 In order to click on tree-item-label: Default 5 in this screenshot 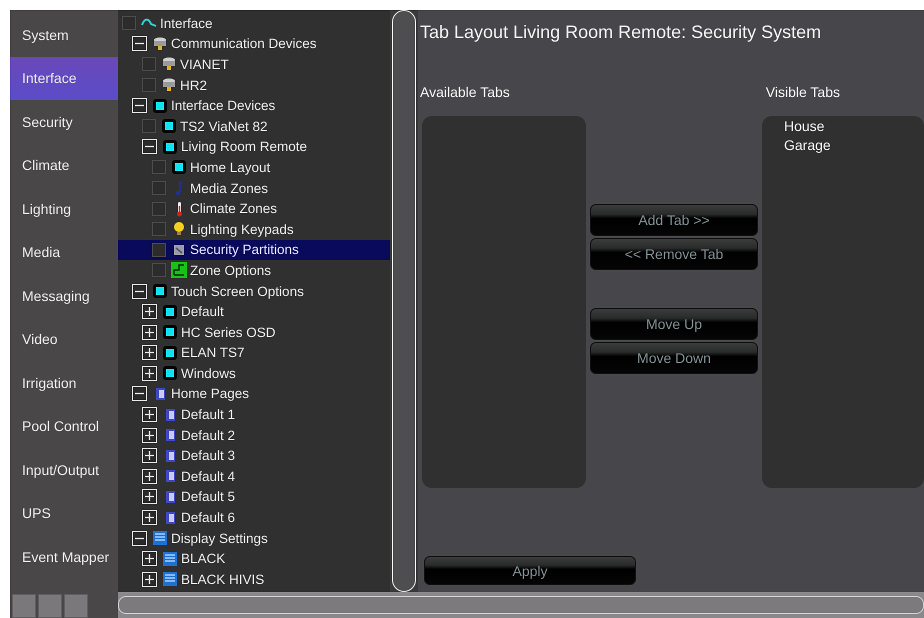, I will do `click(208, 496)`.